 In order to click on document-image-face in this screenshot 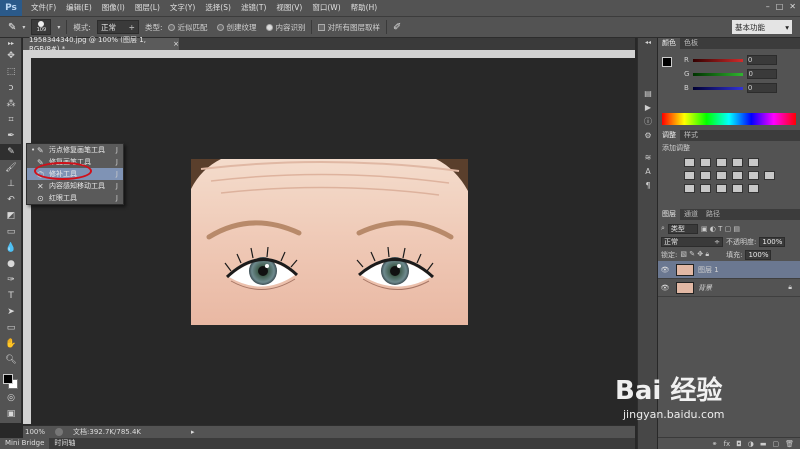, I will do `click(329, 242)`.